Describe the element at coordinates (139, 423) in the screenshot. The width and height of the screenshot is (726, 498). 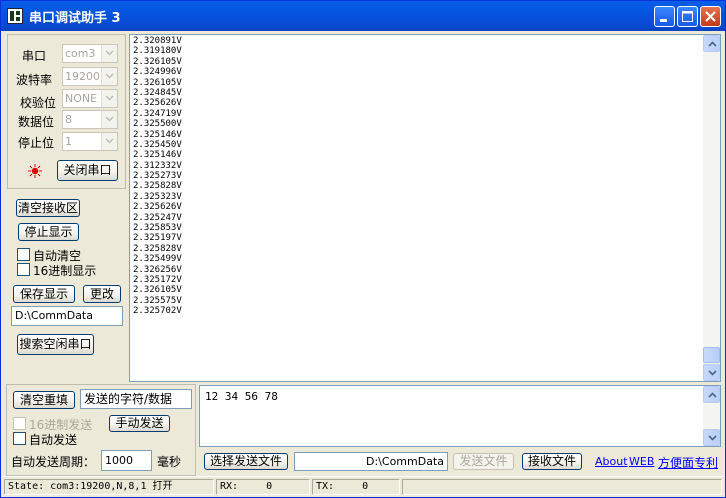
I see `manual-send-button: 手动发送` at that location.